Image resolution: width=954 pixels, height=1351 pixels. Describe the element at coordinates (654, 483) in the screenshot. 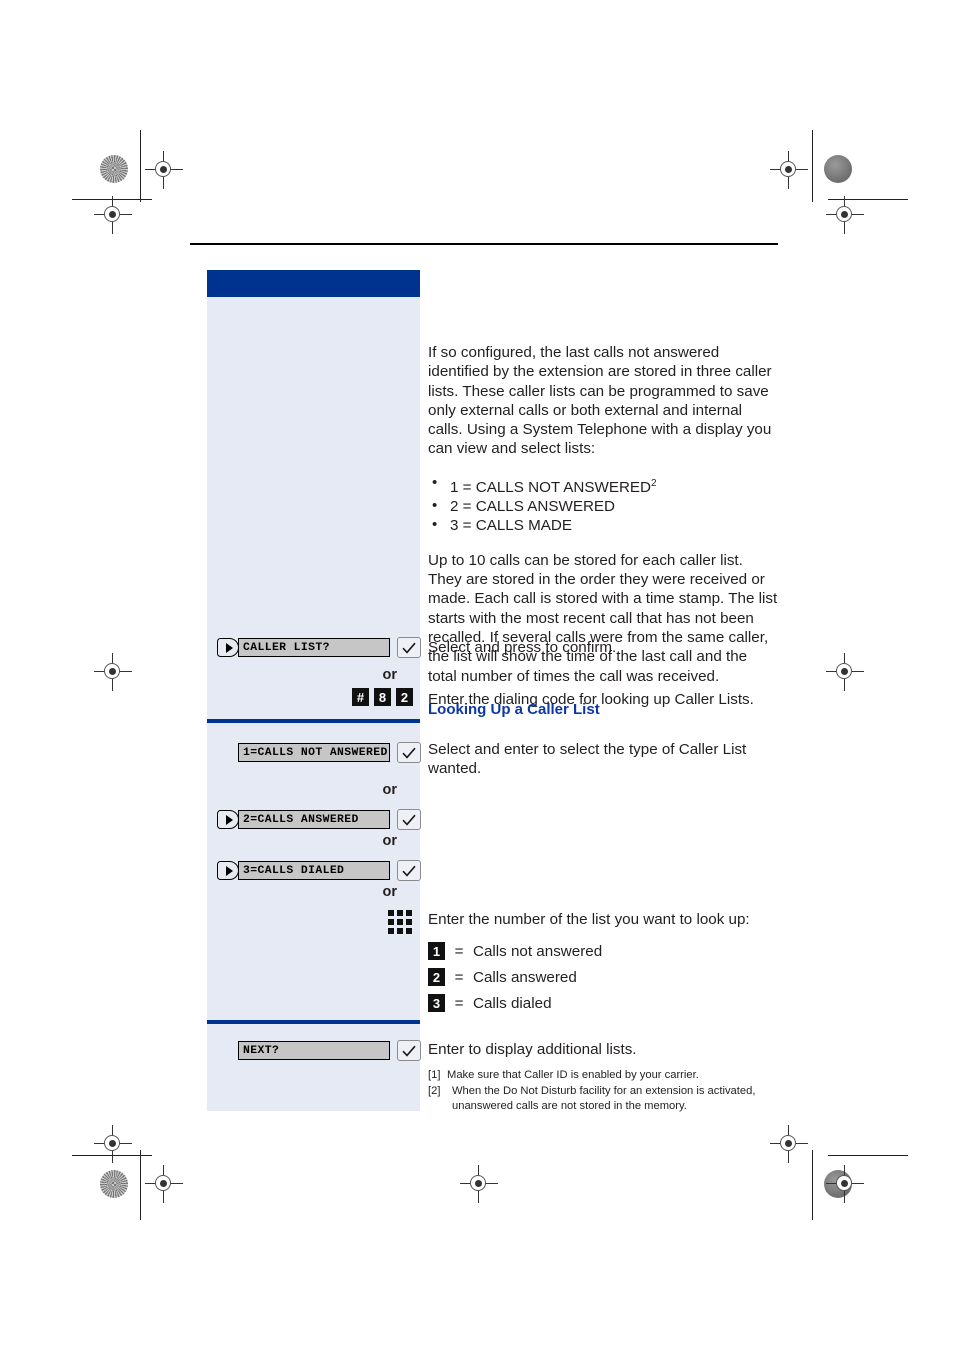

I see `footnote-marker: 2` at that location.